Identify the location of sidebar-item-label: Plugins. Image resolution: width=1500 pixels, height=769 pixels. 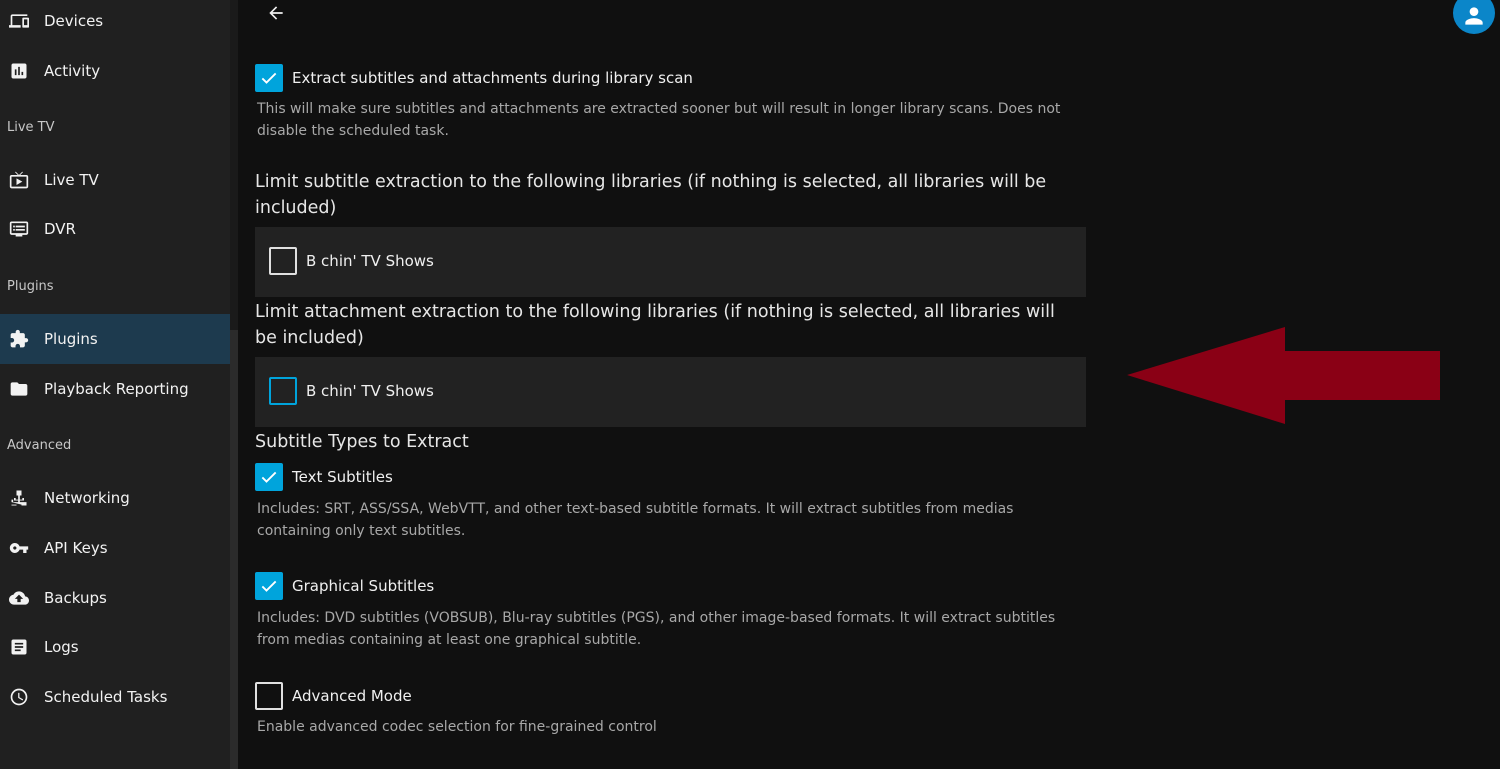
(71, 339).